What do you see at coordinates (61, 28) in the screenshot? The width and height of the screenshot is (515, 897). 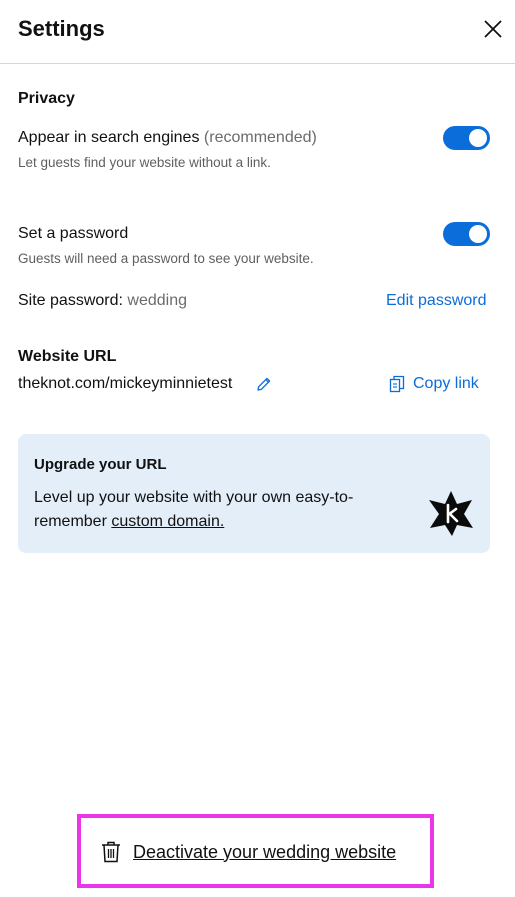 I see `page-title: Settings` at bounding box center [61, 28].